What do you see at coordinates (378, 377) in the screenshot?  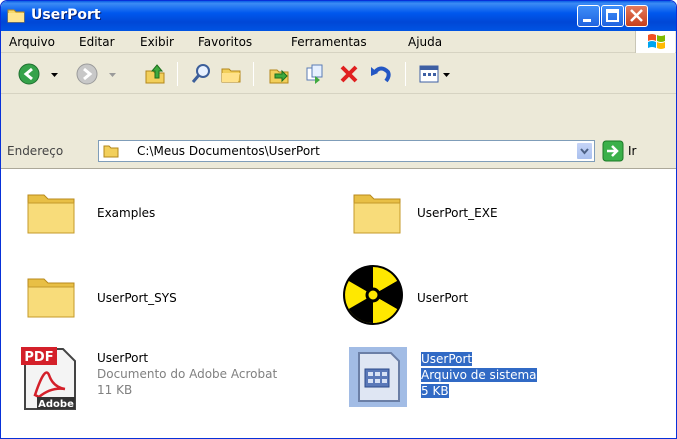 I see `system-file-icon` at bounding box center [378, 377].